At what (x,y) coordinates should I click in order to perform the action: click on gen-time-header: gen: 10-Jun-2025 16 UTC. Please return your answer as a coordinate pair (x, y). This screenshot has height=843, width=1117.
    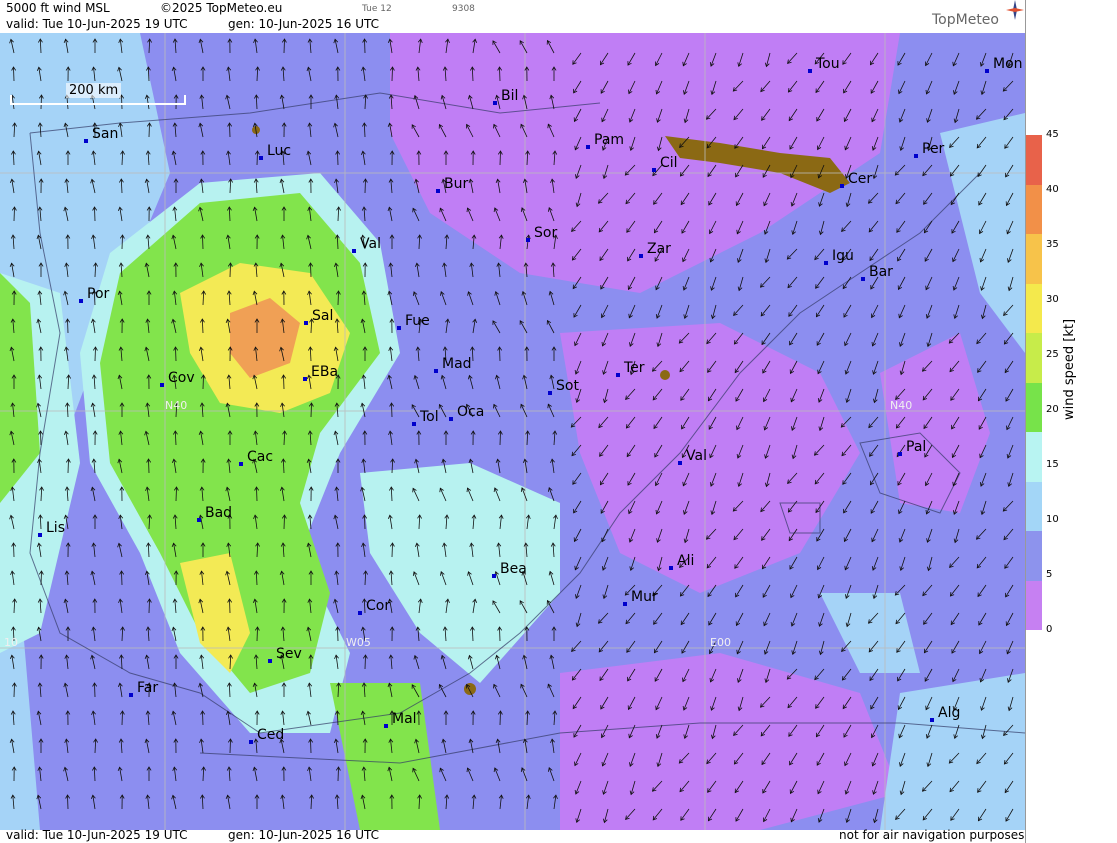
    Looking at the image, I should click on (304, 24).